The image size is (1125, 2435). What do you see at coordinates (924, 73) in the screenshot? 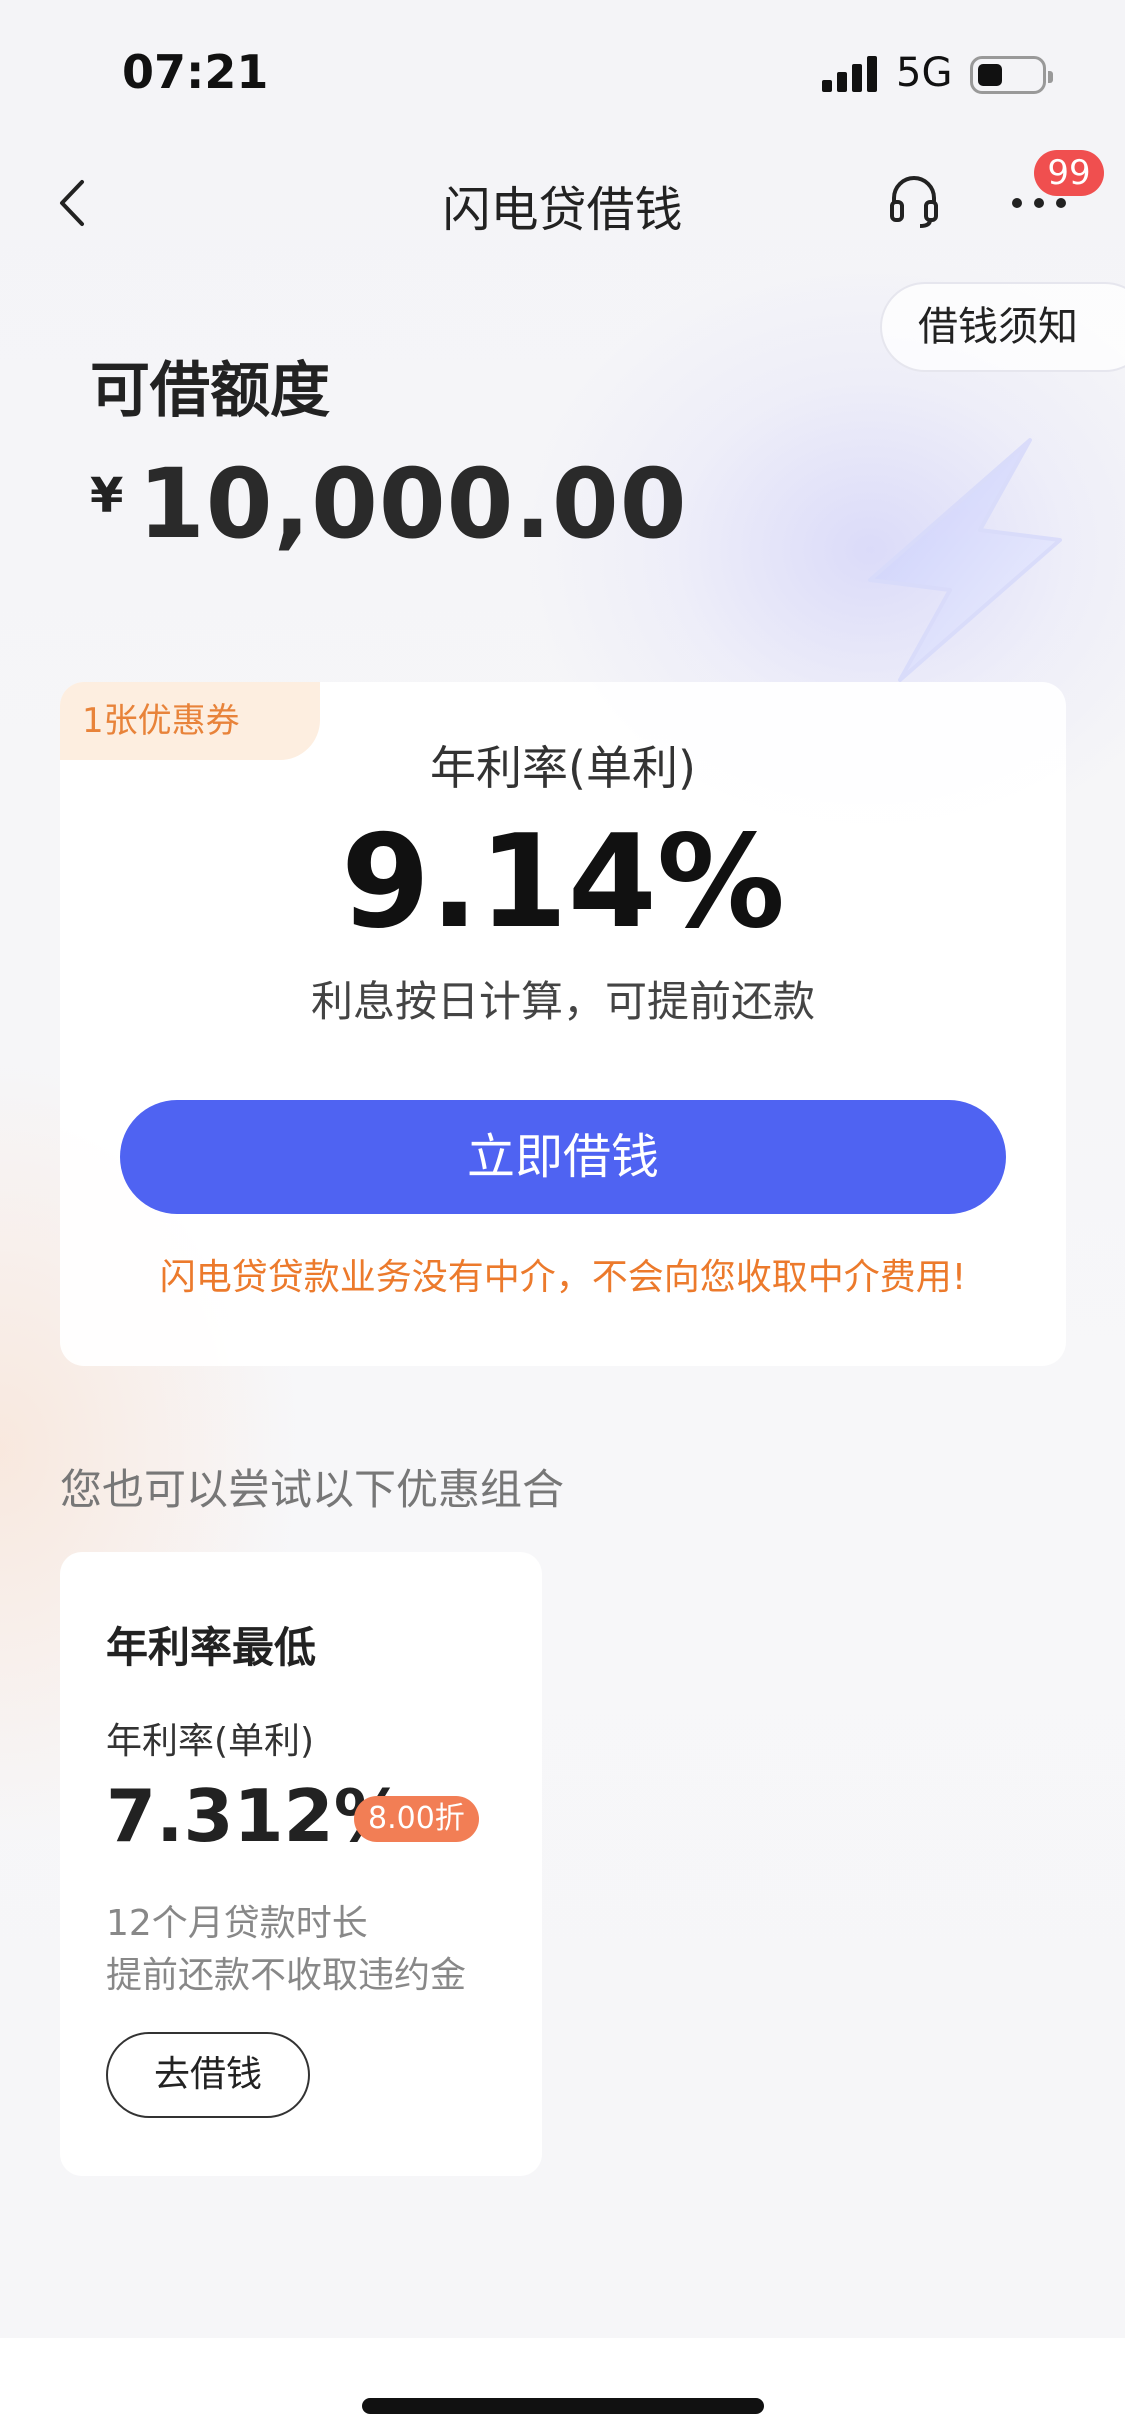
I see `network-label: 5G` at bounding box center [924, 73].